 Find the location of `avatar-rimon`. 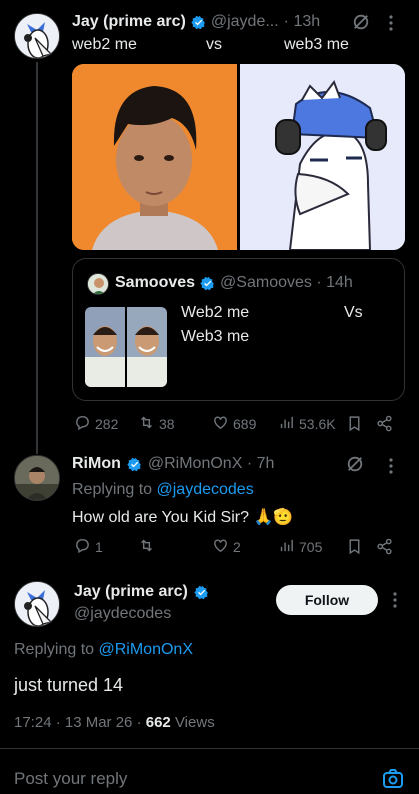

avatar-rimon is located at coordinates (37, 478).